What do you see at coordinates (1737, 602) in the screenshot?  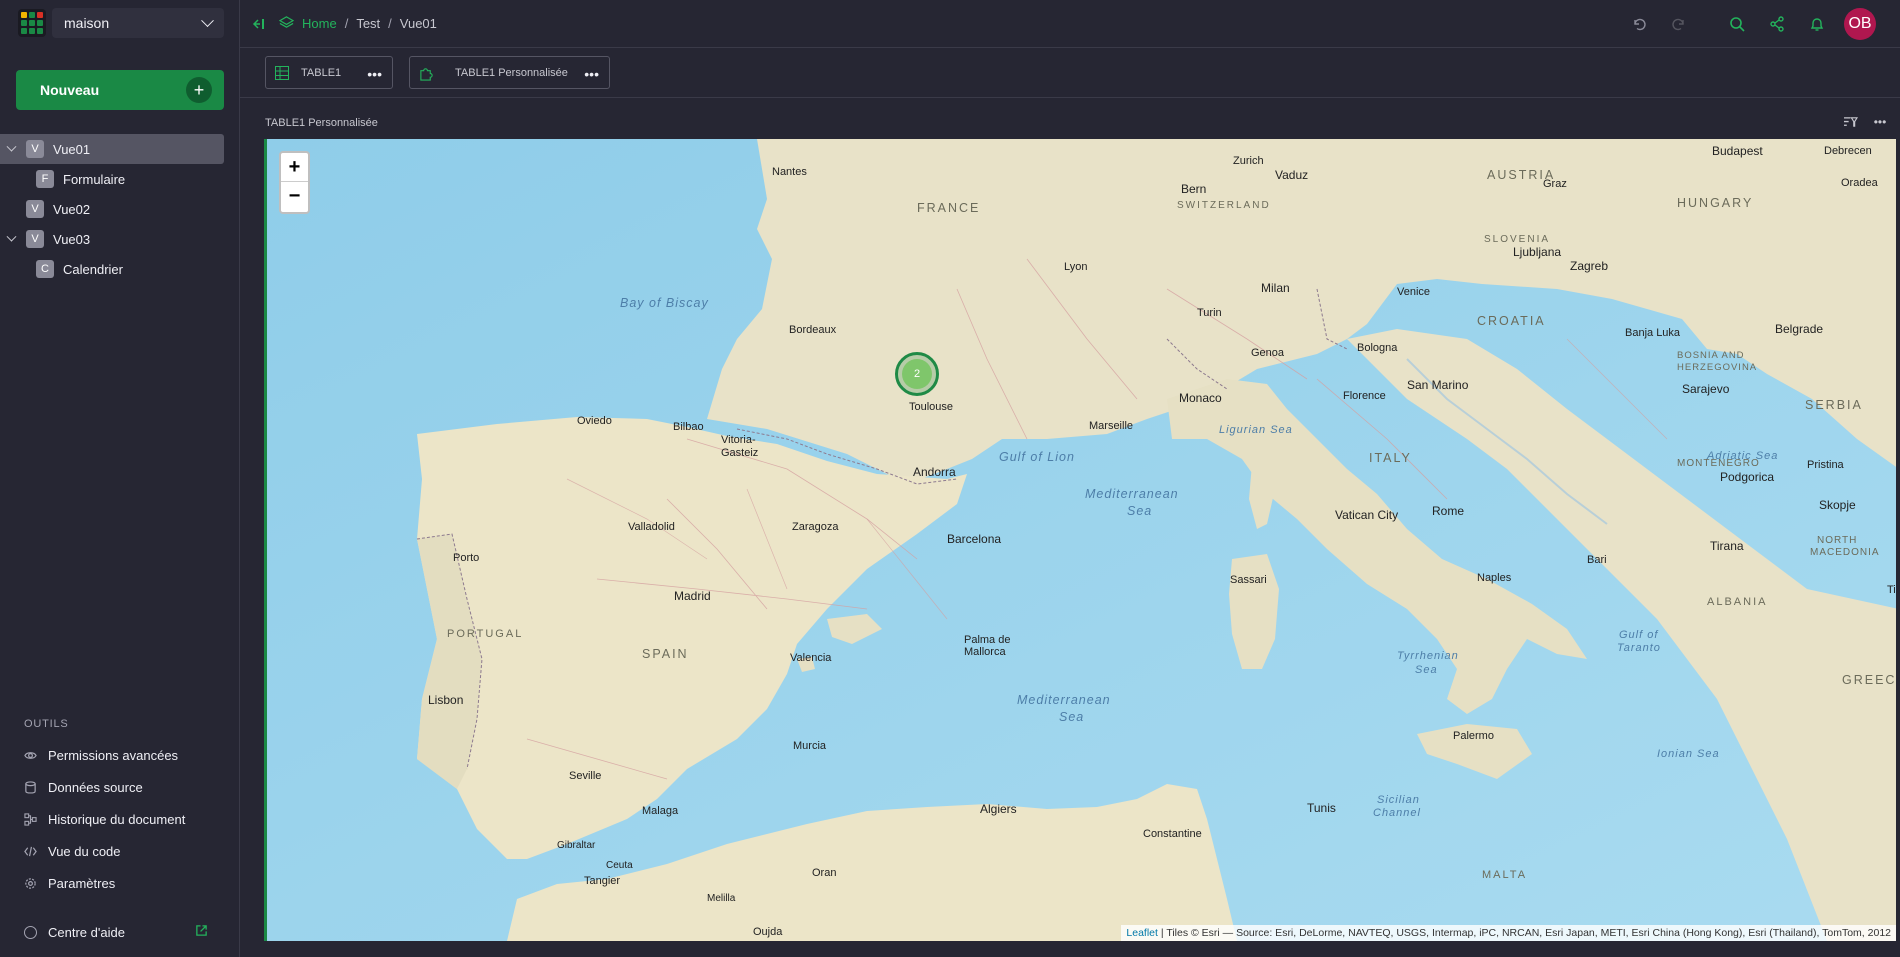 I see `svg-text: ALBANIA` at bounding box center [1737, 602].